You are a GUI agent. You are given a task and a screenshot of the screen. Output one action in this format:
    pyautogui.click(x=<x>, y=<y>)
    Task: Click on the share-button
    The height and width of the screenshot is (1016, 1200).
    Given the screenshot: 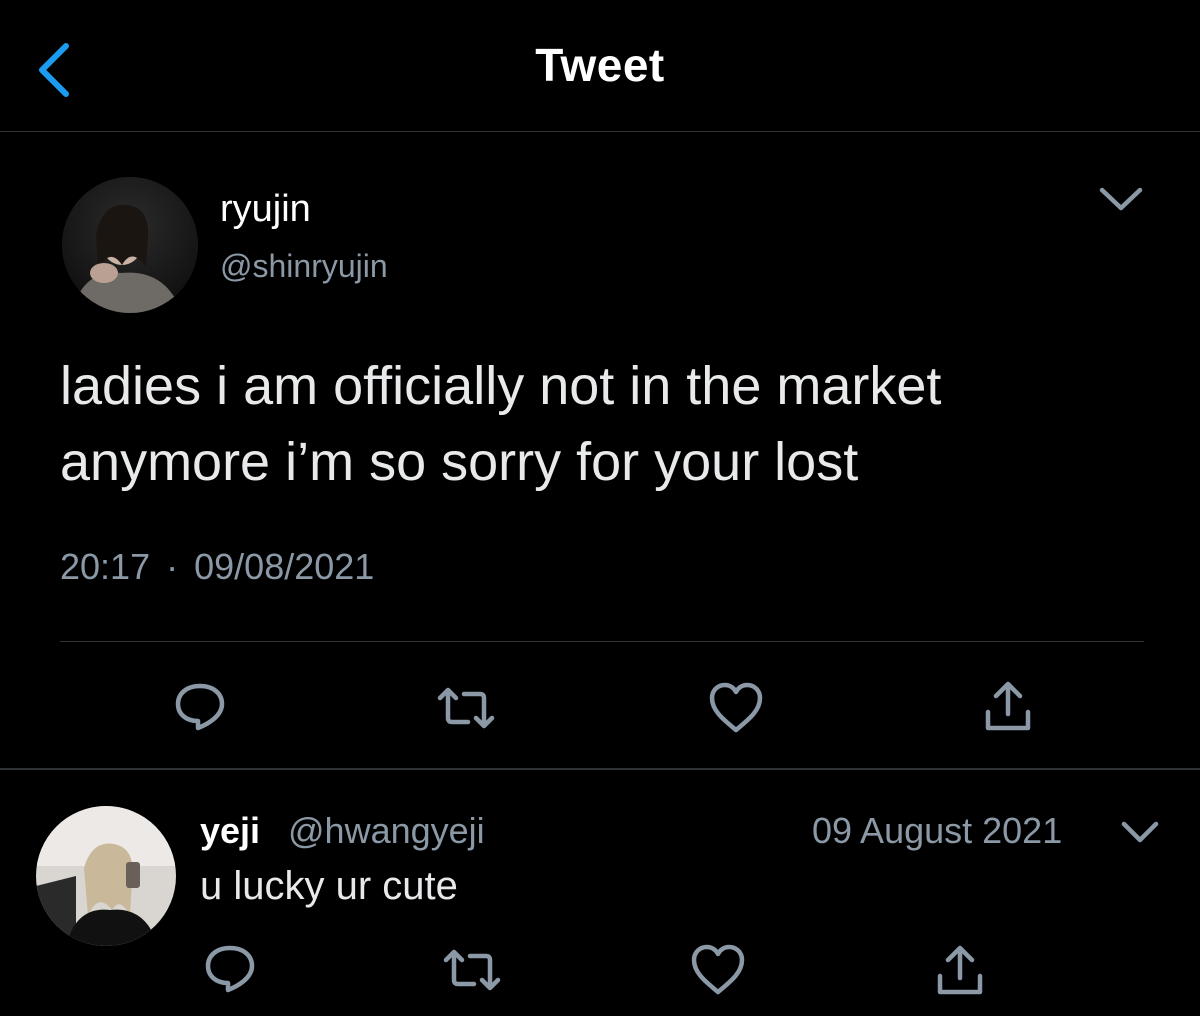 What is the action you would take?
    pyautogui.click(x=1008, y=708)
    